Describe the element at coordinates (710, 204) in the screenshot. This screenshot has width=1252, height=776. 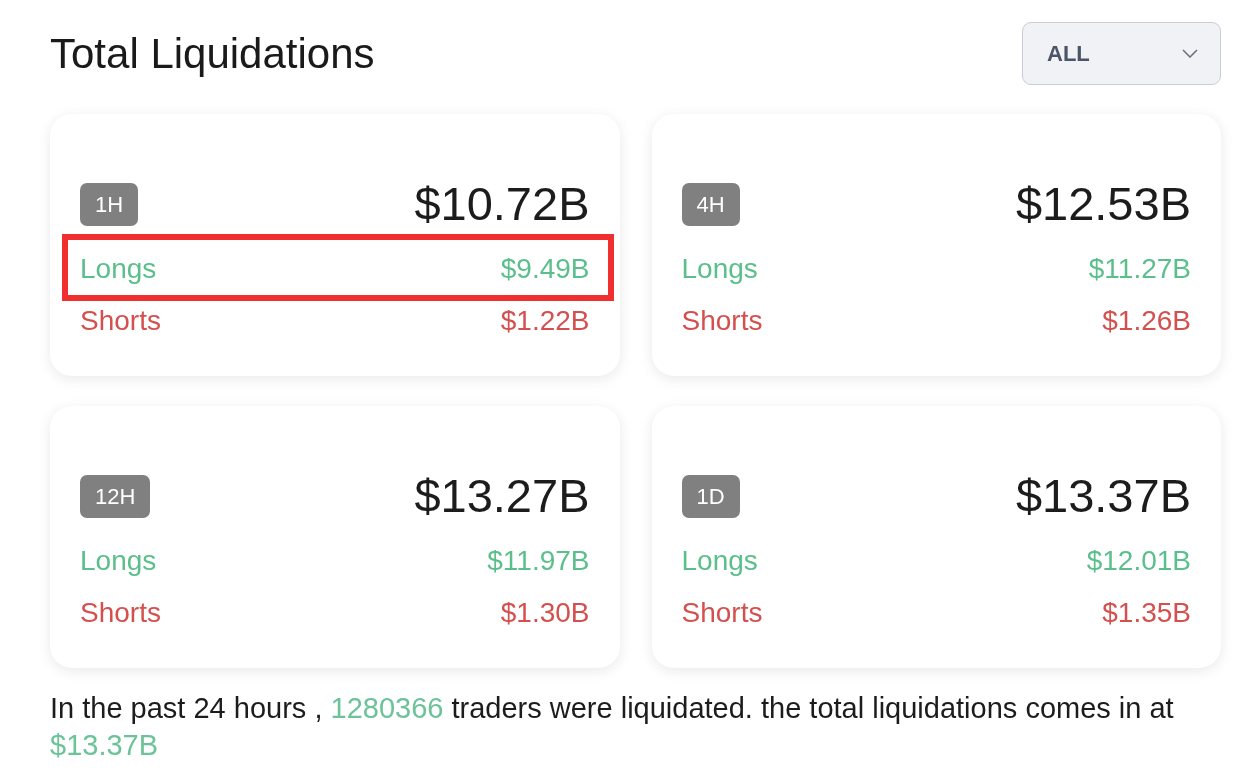
I see `period-badge: 4H` at that location.